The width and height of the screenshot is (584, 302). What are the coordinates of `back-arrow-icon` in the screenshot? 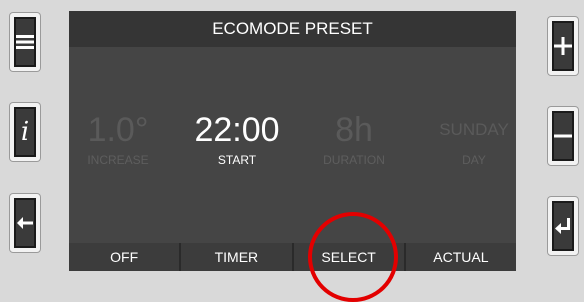 It's located at (25, 223).